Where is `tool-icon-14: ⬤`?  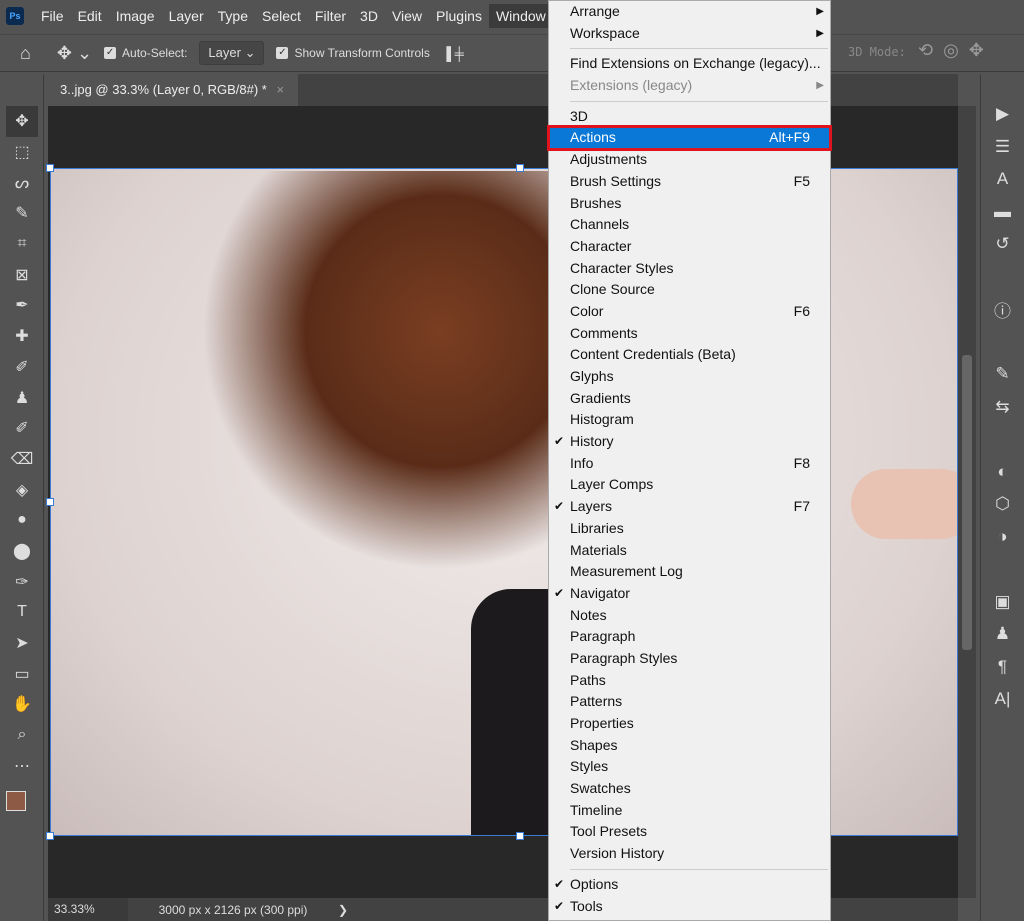 tool-icon-14: ⬤ is located at coordinates (22, 551).